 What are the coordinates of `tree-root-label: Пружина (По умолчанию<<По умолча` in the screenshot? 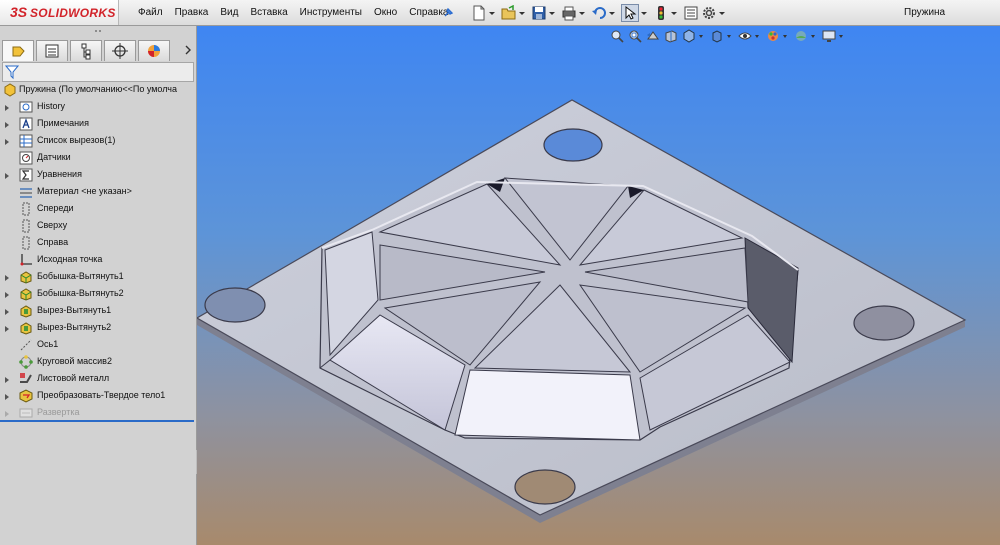 It's located at (98, 89).